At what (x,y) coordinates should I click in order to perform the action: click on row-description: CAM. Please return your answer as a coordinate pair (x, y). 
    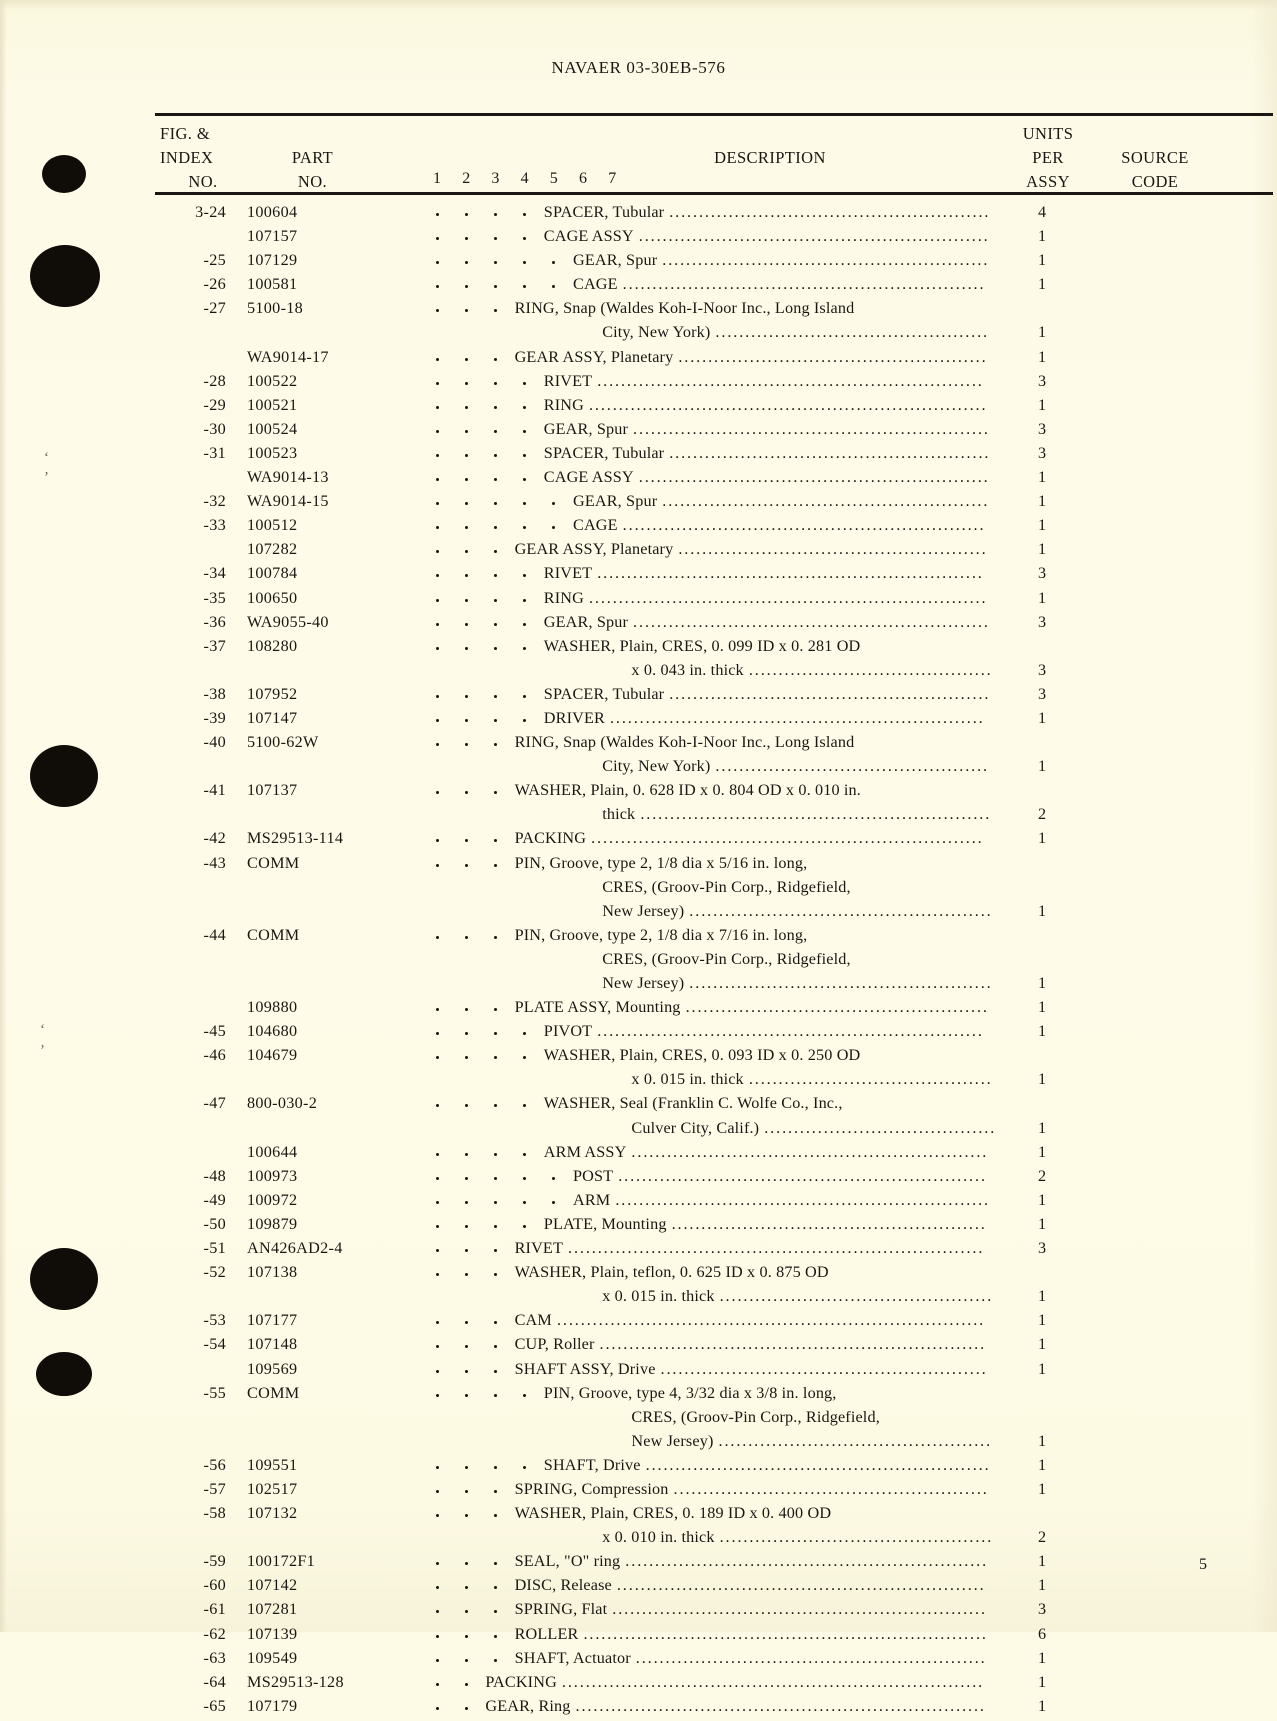
    Looking at the image, I should click on (533, 1320).